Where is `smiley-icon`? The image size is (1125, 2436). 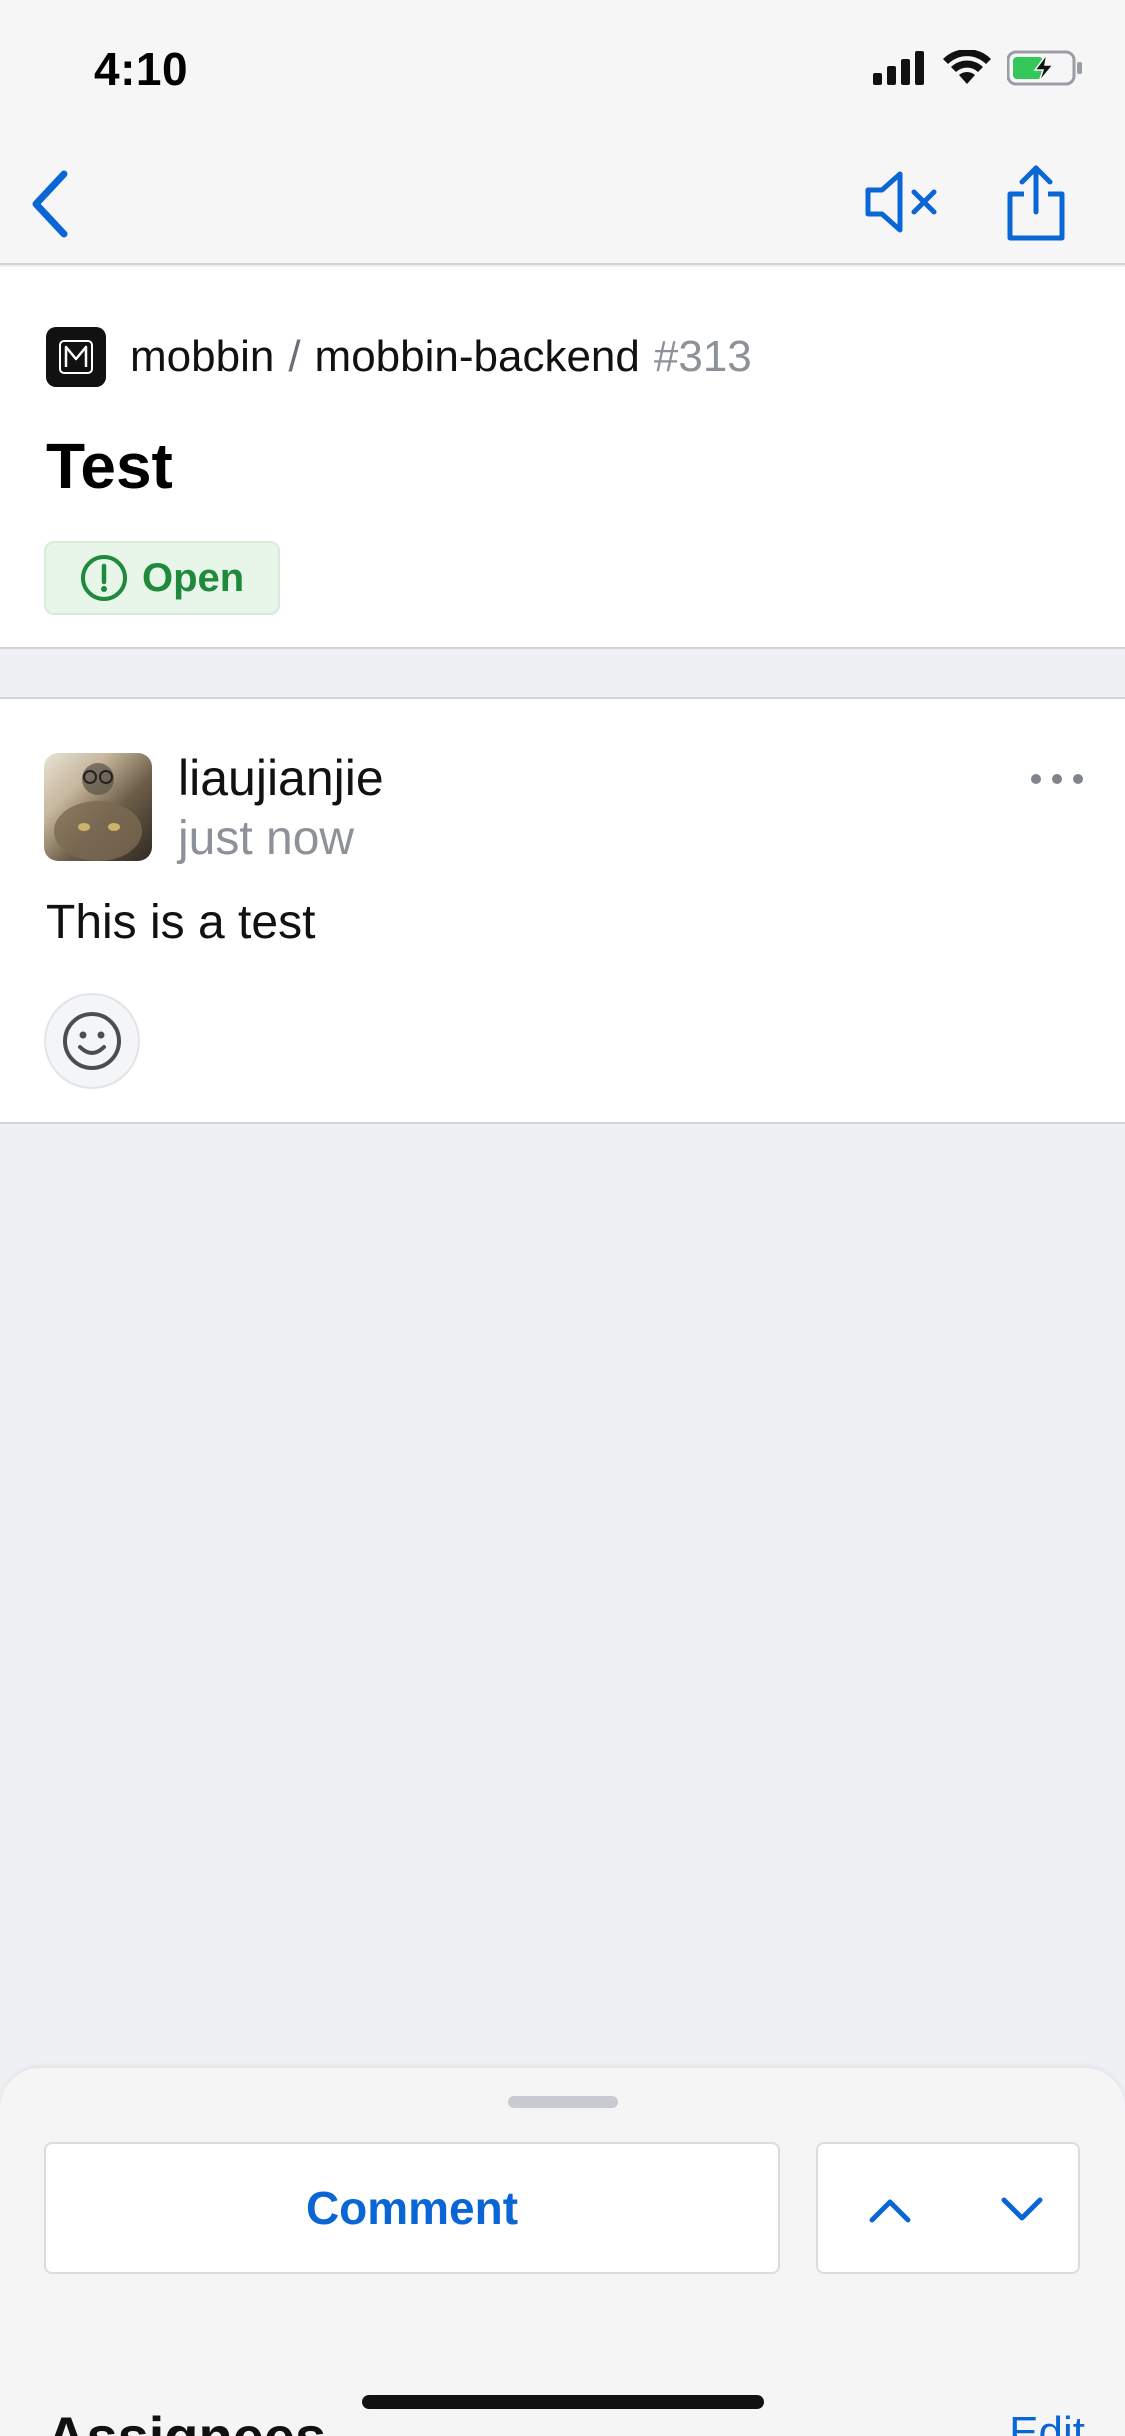
smiley-icon is located at coordinates (92, 1041).